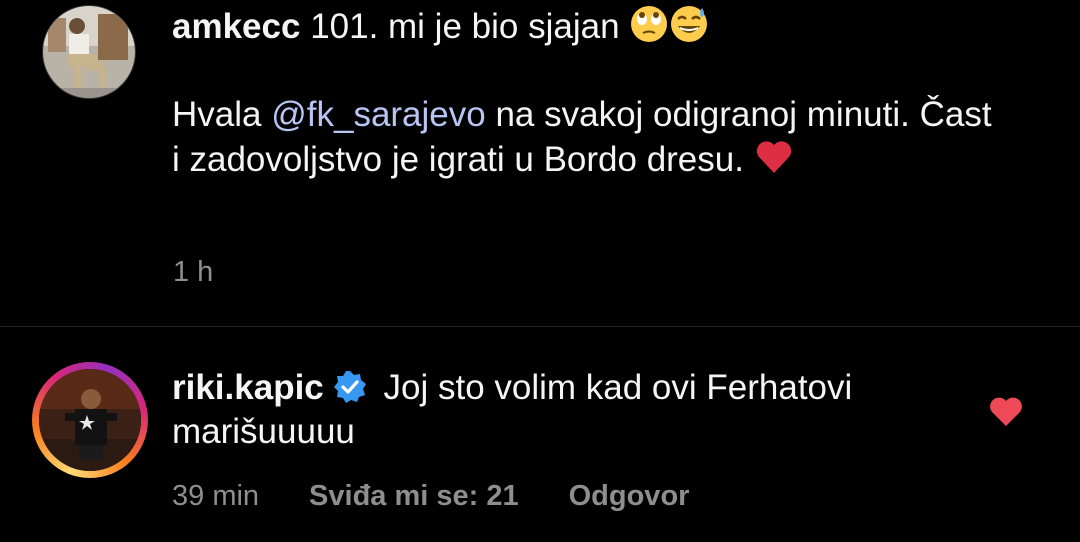  Describe the element at coordinates (414, 496) in the screenshot. I see `likes-count-button: Sviđa mi se: 21` at that location.